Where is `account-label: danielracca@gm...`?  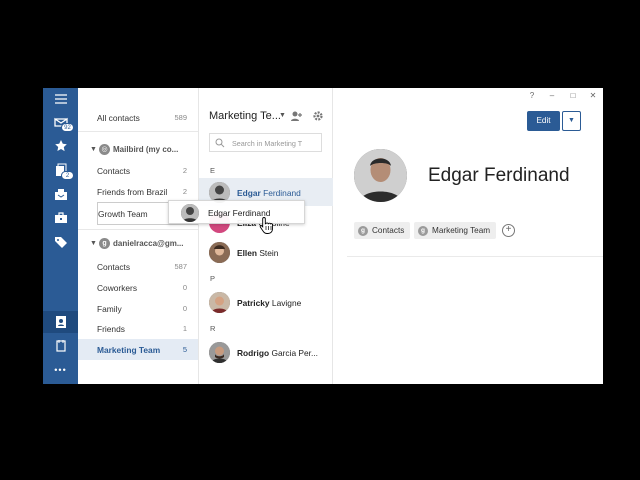
account-label: danielracca@gm... is located at coordinates (148, 243).